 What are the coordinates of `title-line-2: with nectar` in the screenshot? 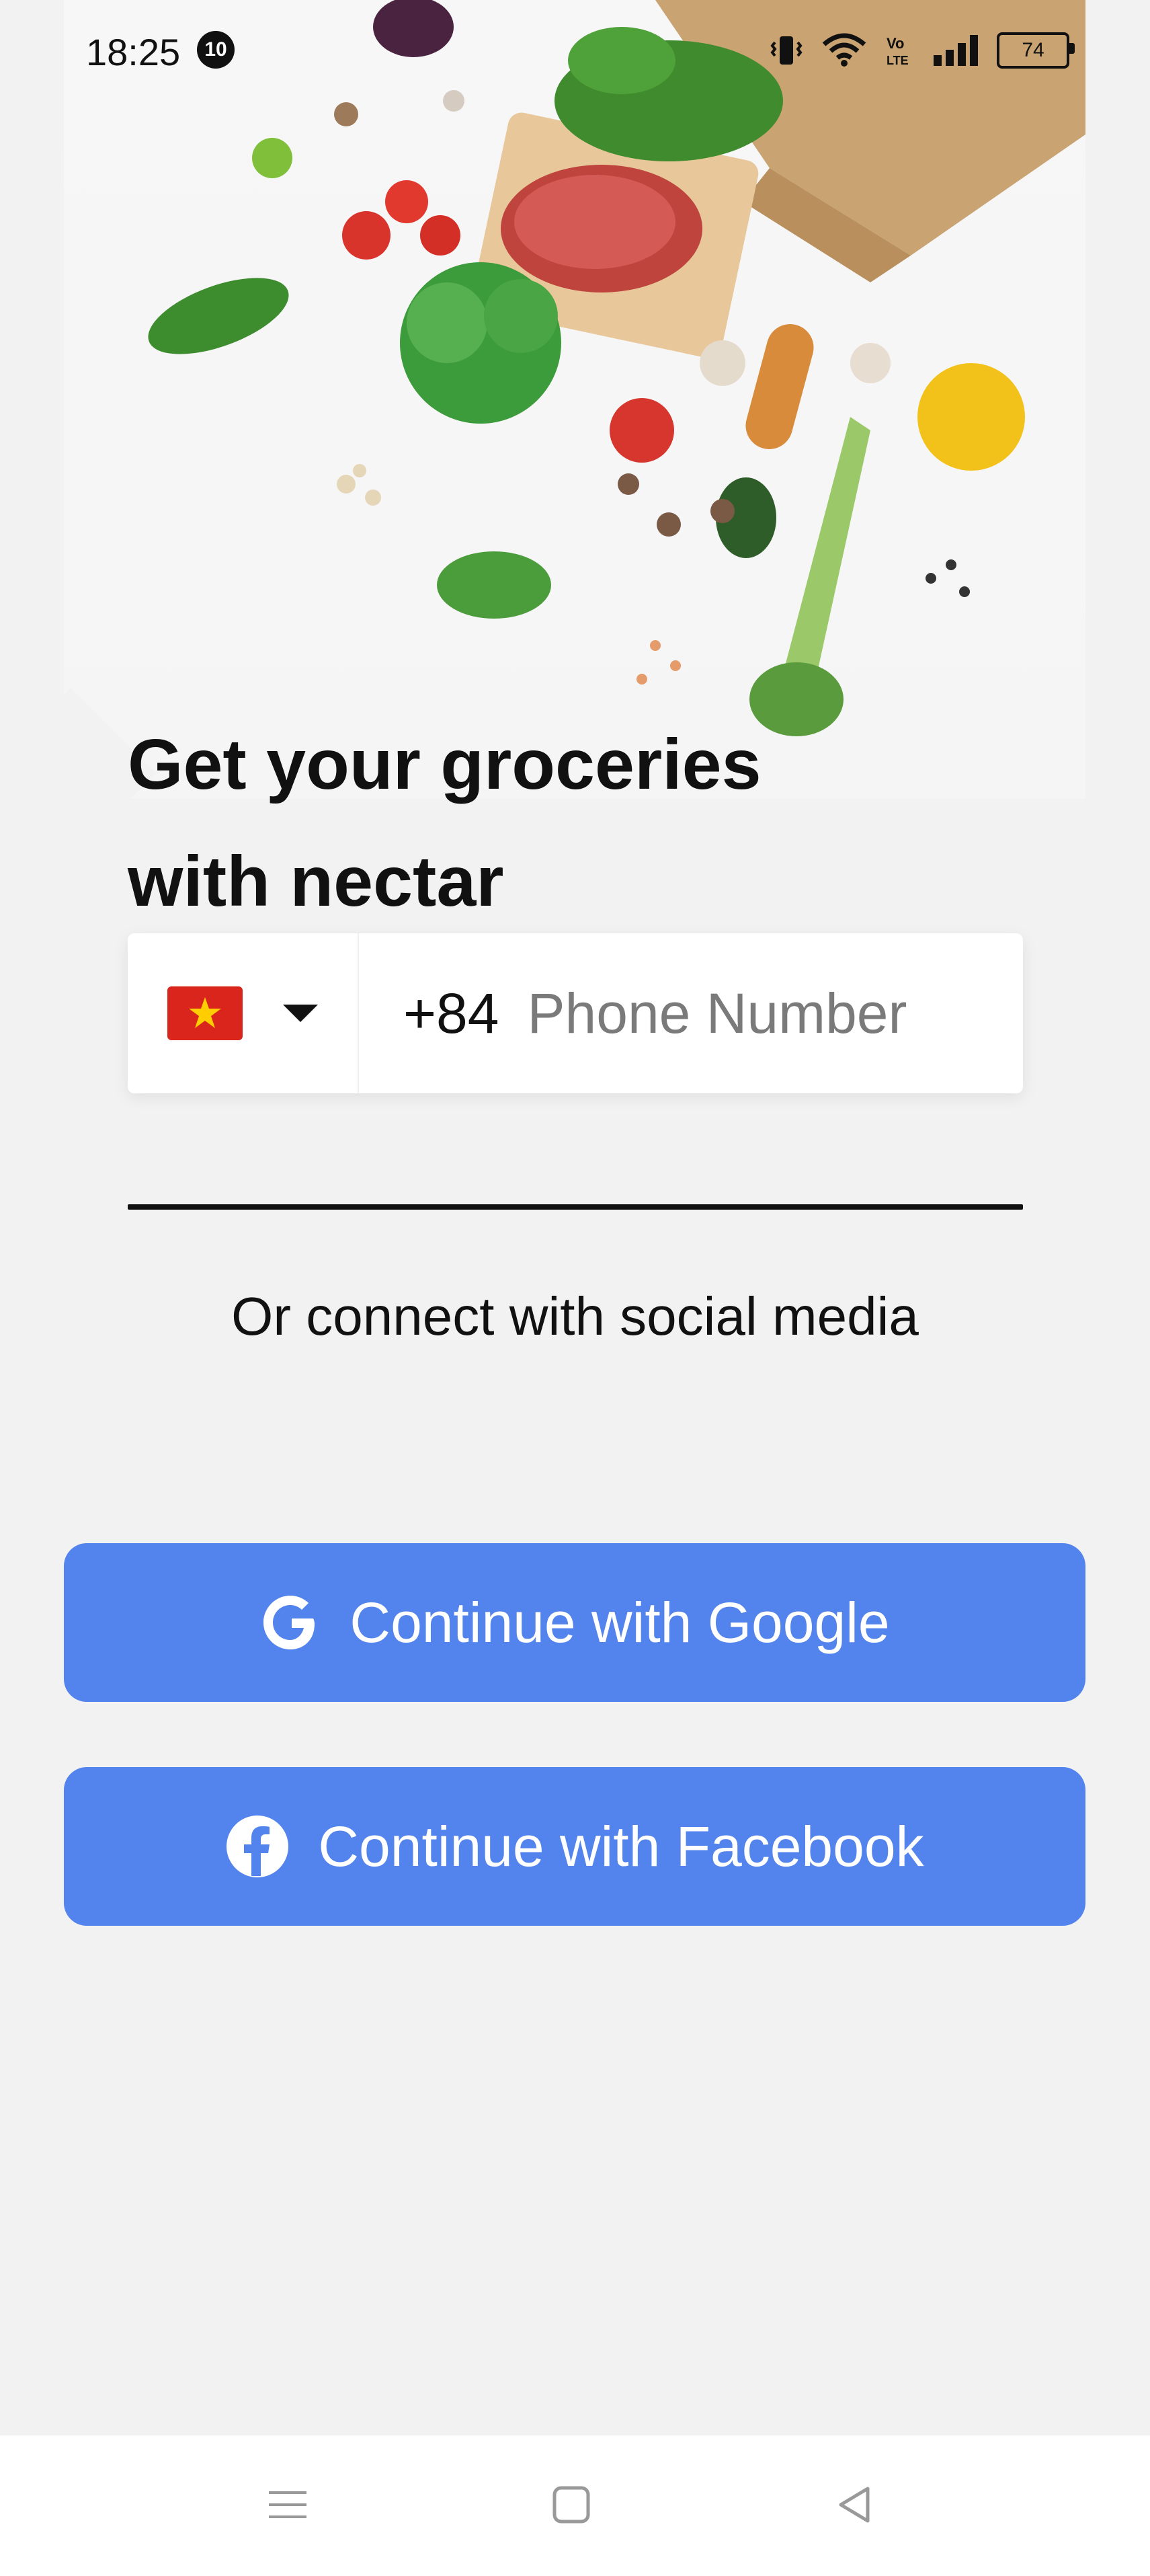 It's located at (316, 882).